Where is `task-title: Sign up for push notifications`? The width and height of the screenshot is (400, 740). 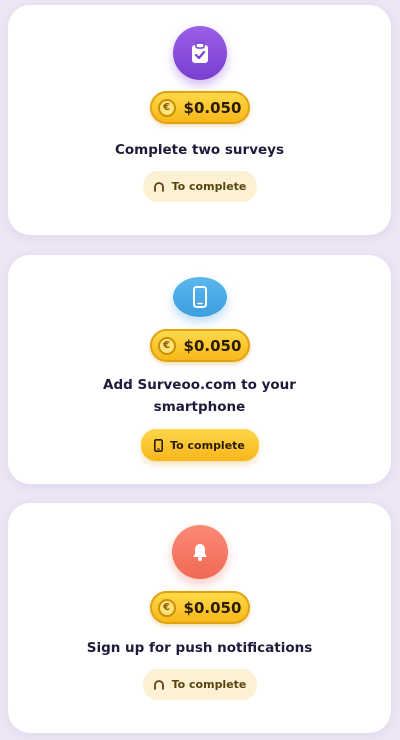 task-title: Sign up for push notifications is located at coordinates (199, 648).